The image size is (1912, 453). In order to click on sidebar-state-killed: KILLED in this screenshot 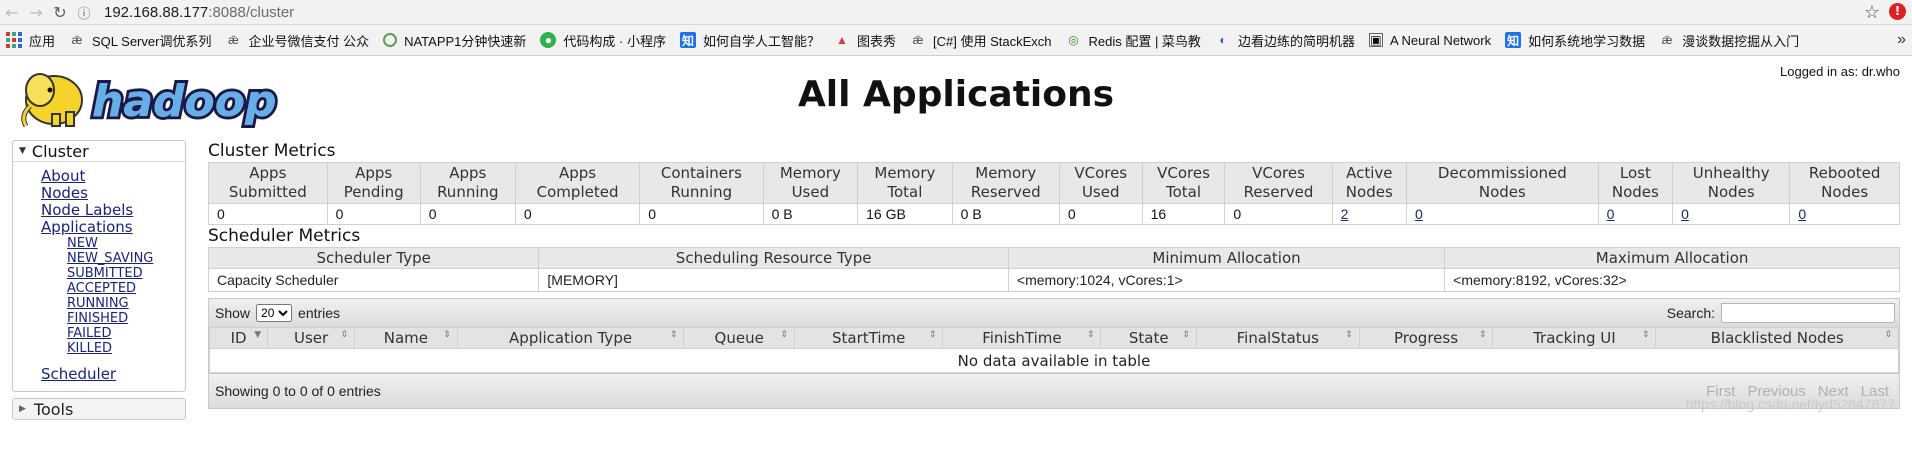, I will do `click(126, 348)`.